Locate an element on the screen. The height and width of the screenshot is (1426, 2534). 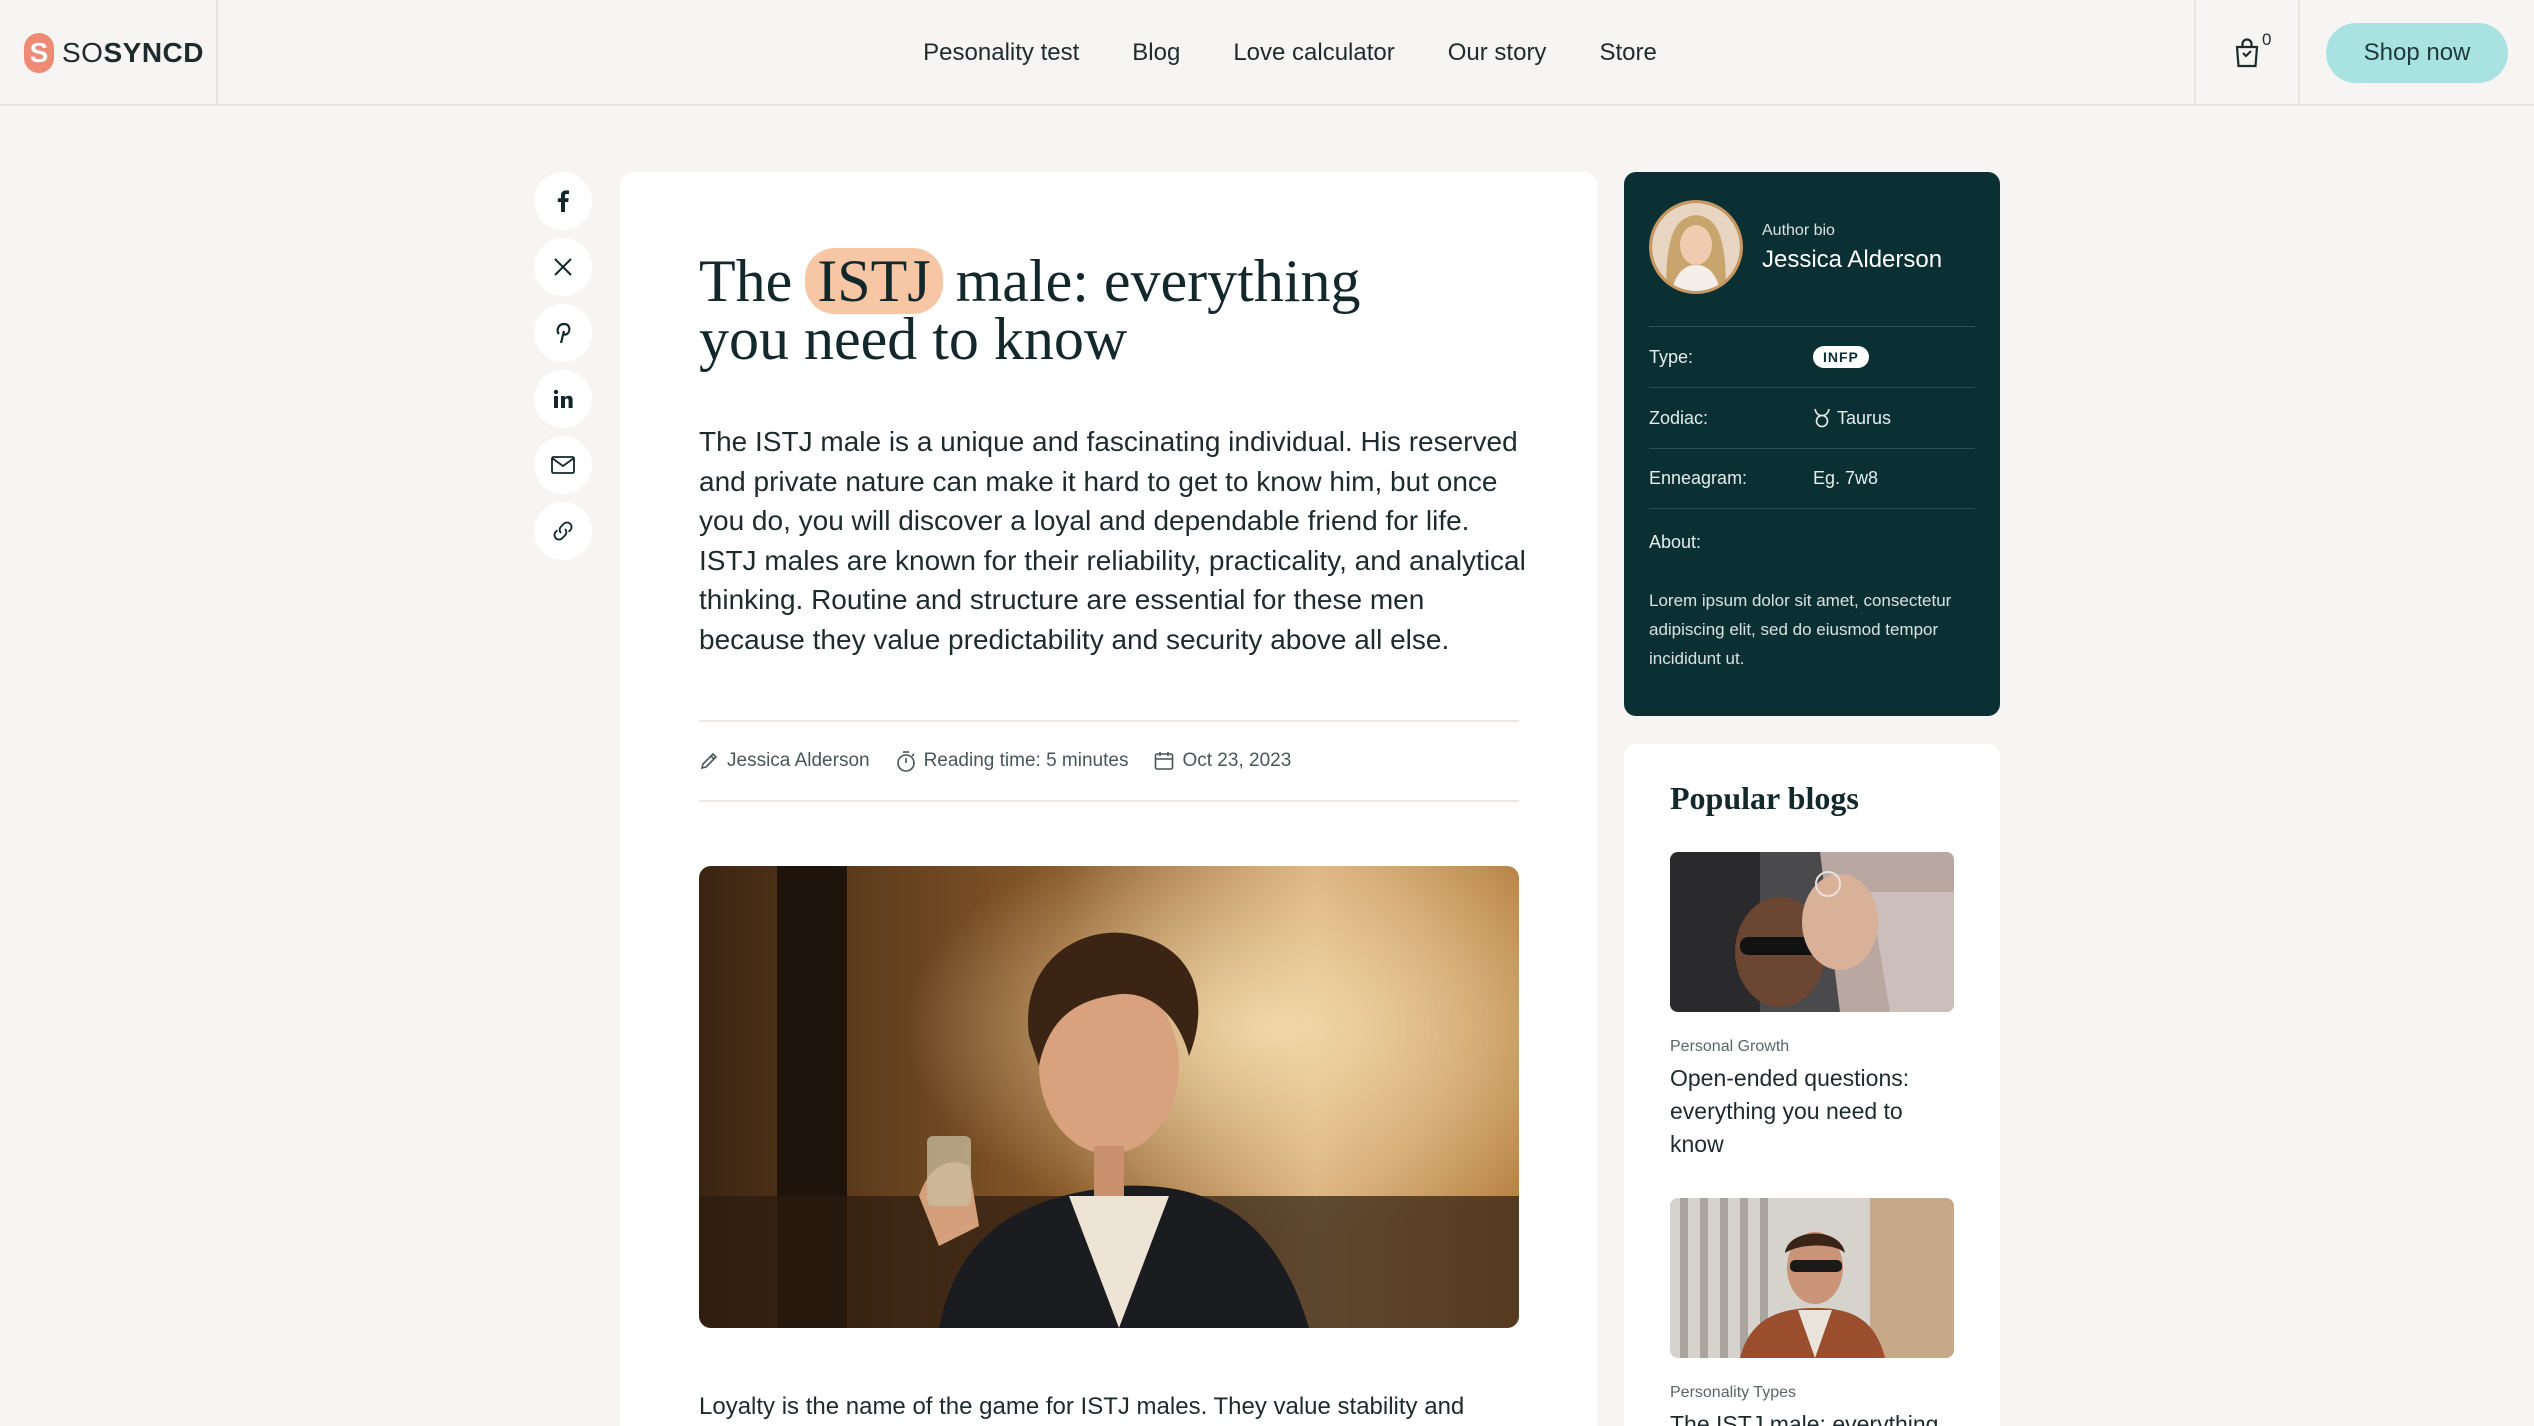
shopping-bag-icon is located at coordinates (2247, 53).